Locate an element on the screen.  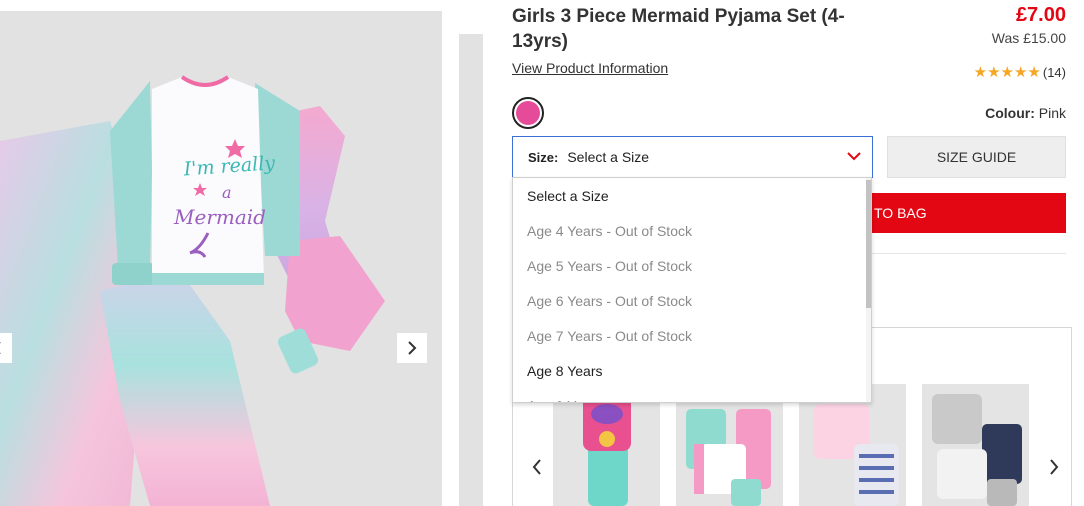
size-option: Age 7 Years - Out of Stock is located at coordinates (690, 335).